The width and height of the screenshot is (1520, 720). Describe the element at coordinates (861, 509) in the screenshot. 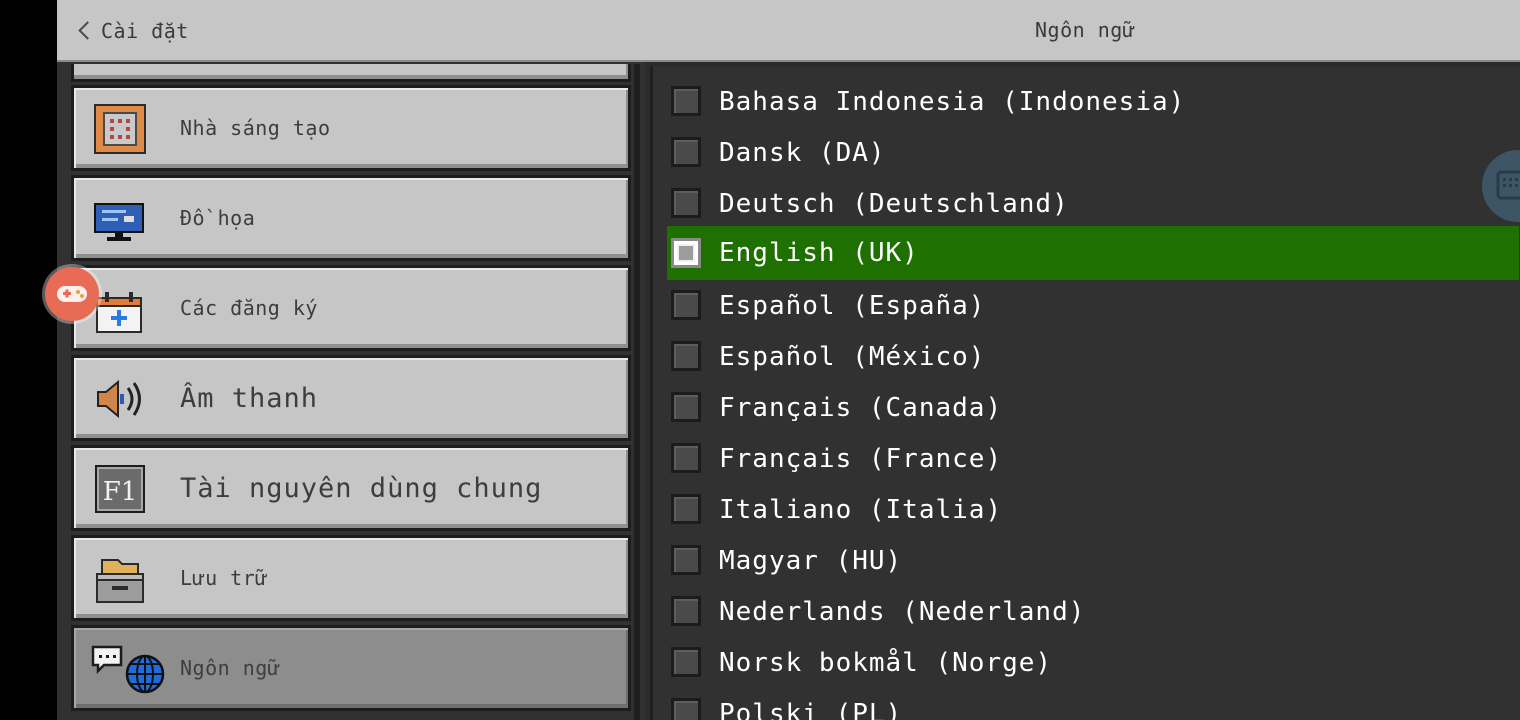

I see `language-label: Italiano (Italia)` at that location.